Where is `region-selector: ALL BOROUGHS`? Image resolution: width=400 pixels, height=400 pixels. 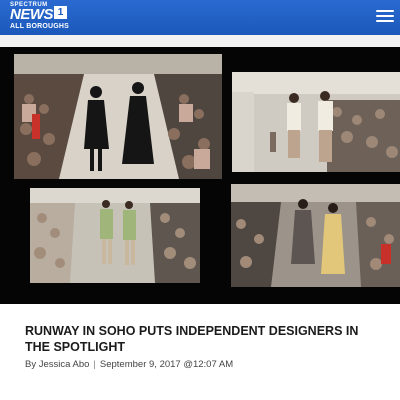
region-selector: ALL BOROUGHS is located at coordinates (39, 26).